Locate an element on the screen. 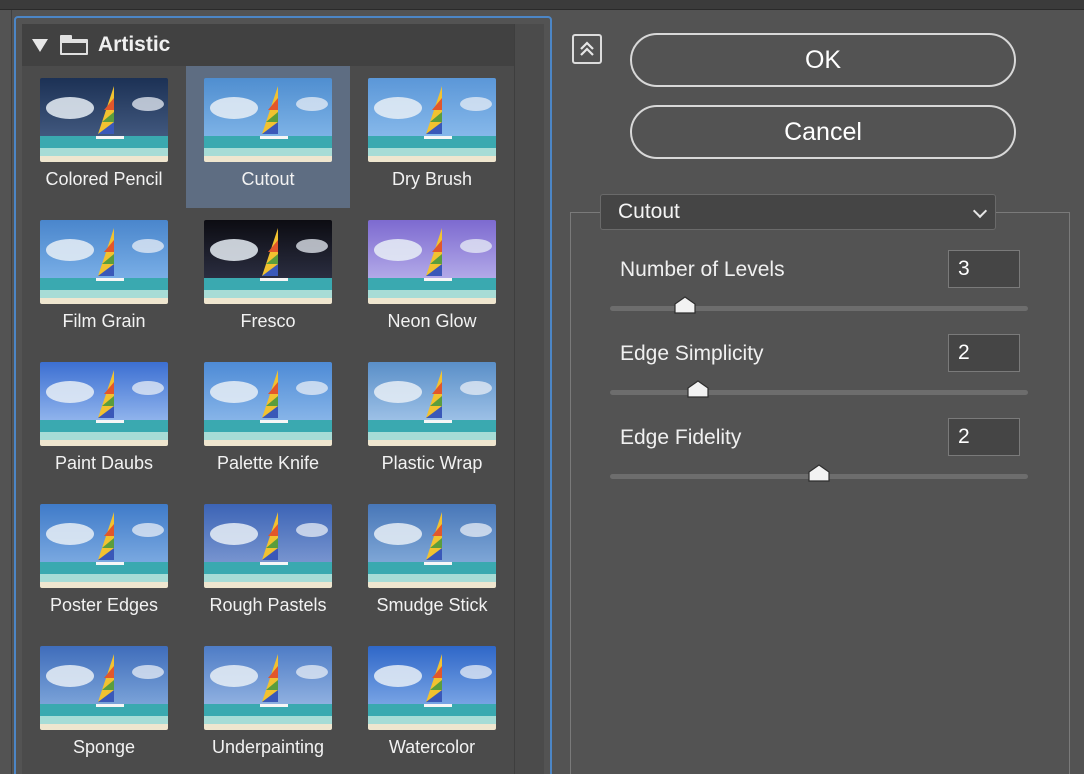 Image resolution: width=1084 pixels, height=774 pixels. filter-thumbnail: Sponge is located at coordinates (104, 704).